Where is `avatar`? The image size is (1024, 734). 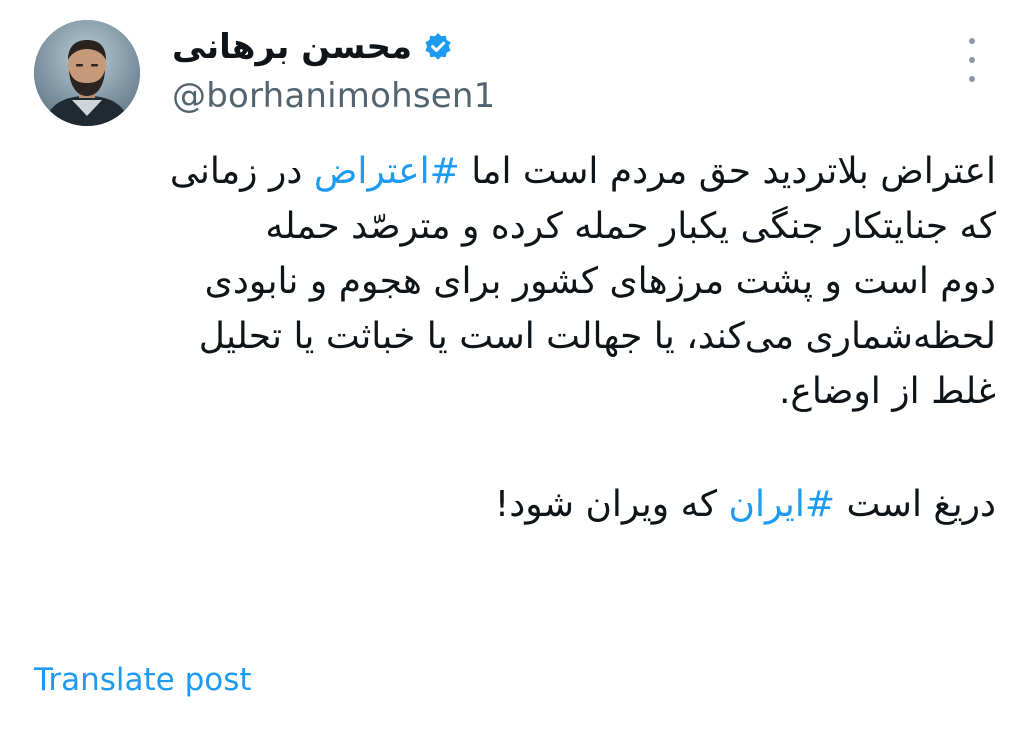
avatar is located at coordinates (87, 73).